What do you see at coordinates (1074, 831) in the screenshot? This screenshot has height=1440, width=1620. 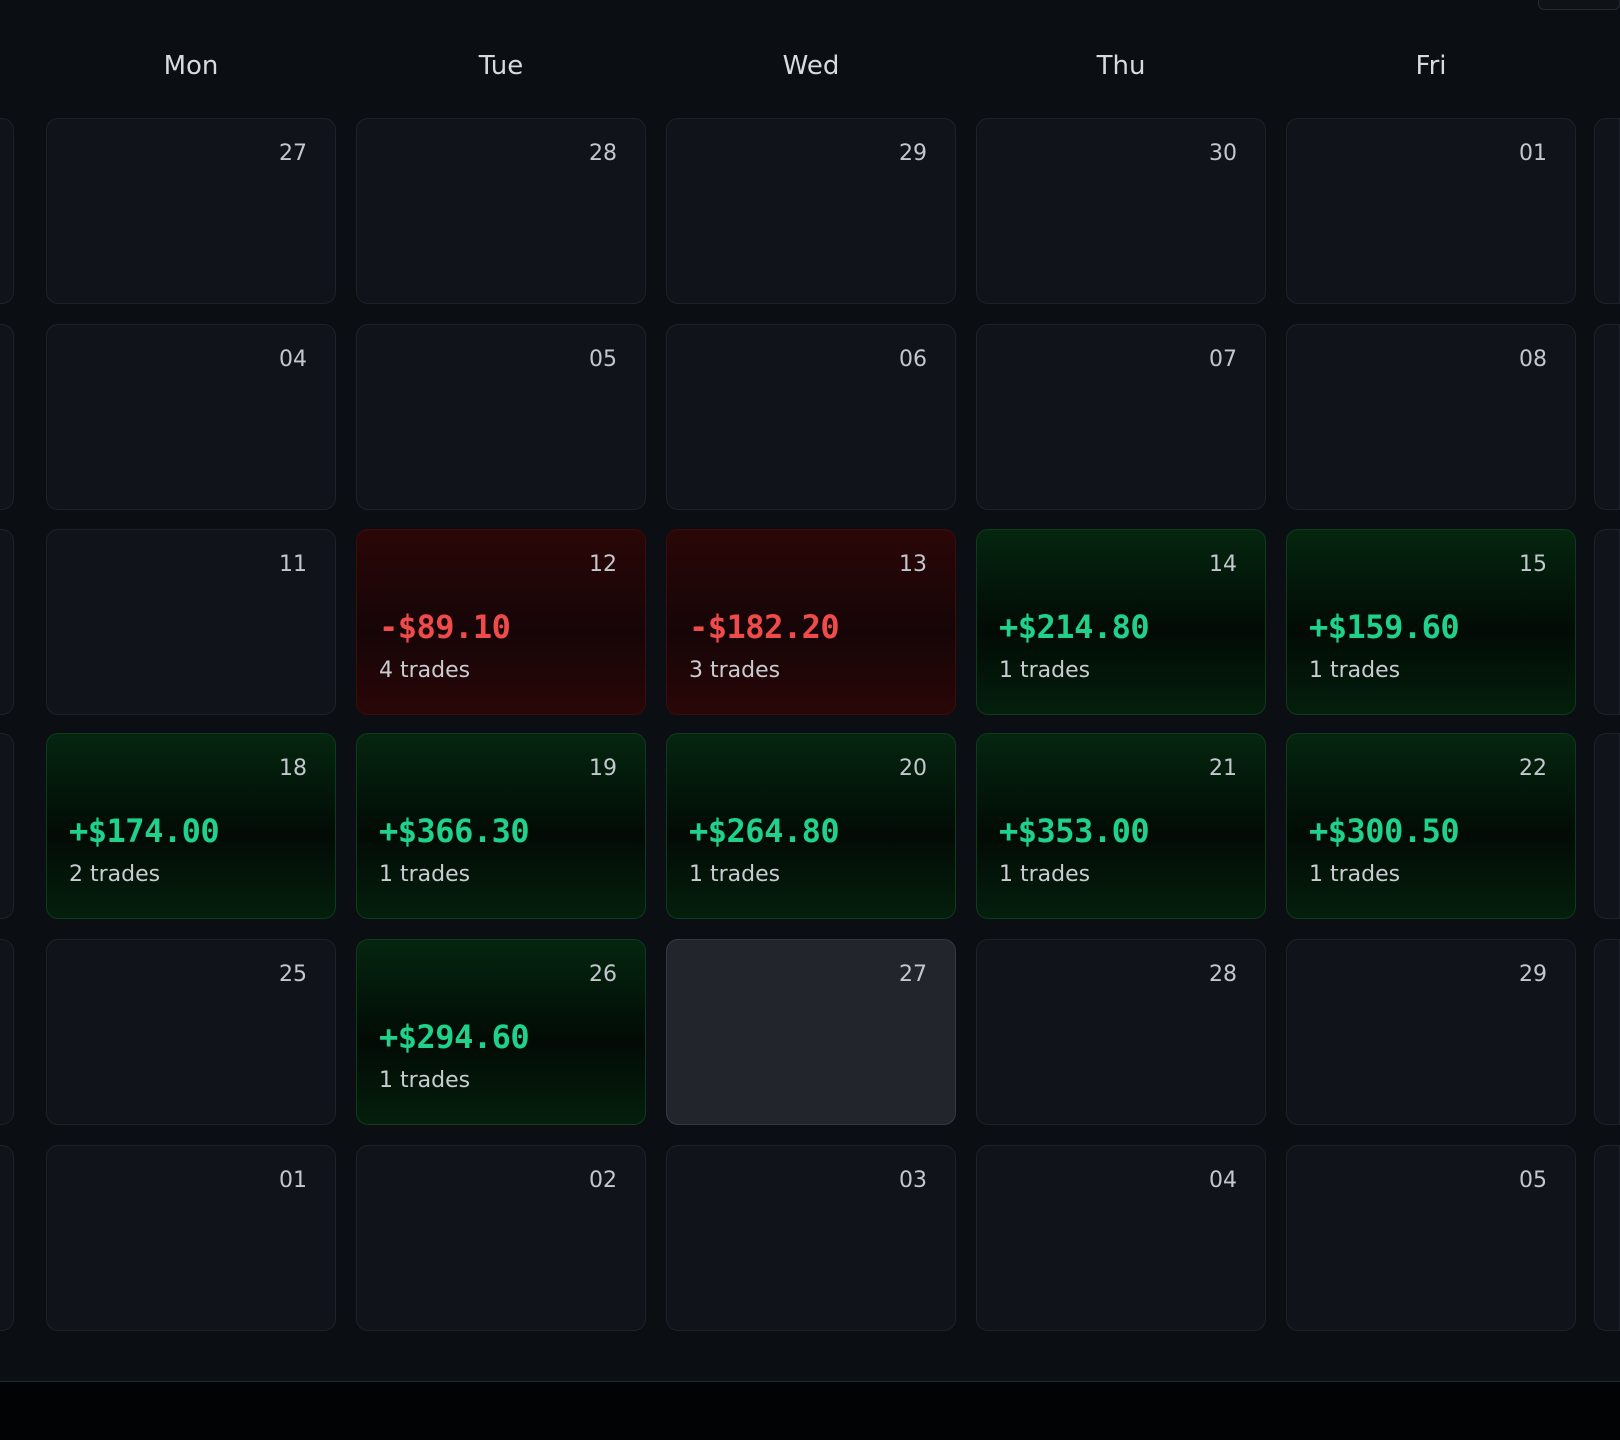 I see `daily-pnl: +$353.00` at bounding box center [1074, 831].